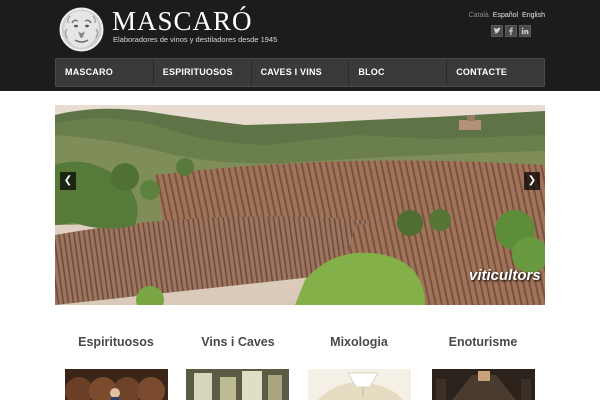  What do you see at coordinates (105, 72) in the screenshot?
I see `nav-item-mascaro: MASCARO` at bounding box center [105, 72].